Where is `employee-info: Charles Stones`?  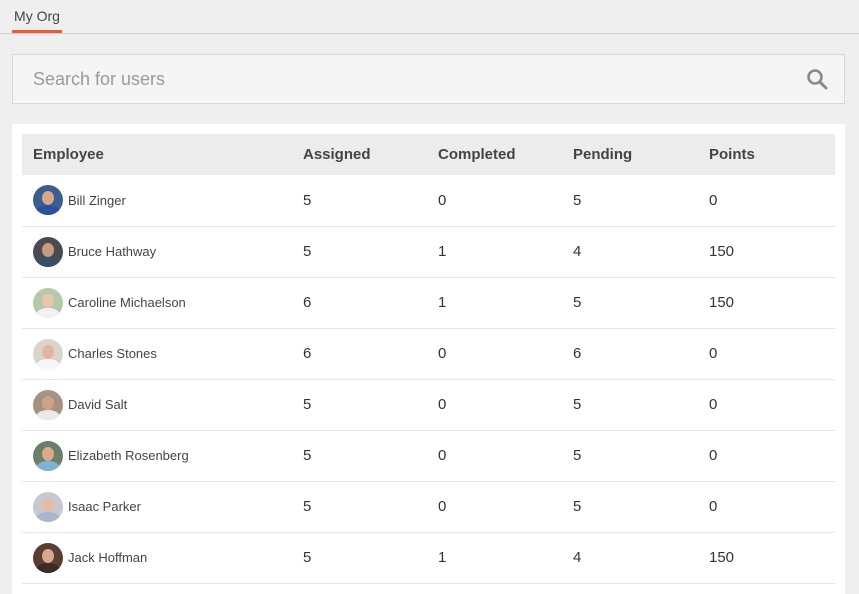
employee-info: Charles Stones is located at coordinates (168, 353).